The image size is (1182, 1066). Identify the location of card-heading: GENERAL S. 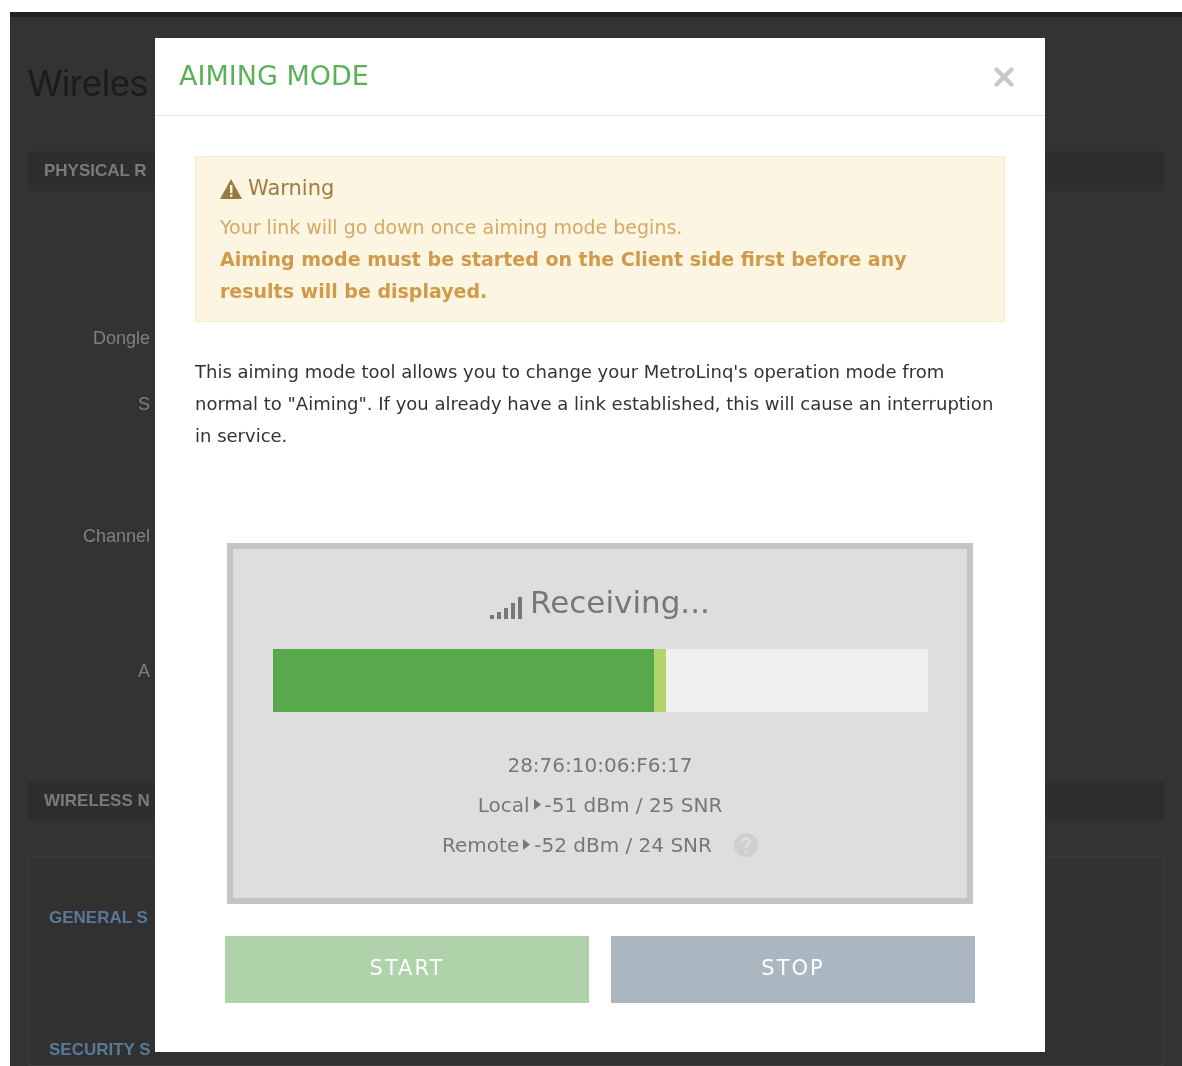
(98, 918).